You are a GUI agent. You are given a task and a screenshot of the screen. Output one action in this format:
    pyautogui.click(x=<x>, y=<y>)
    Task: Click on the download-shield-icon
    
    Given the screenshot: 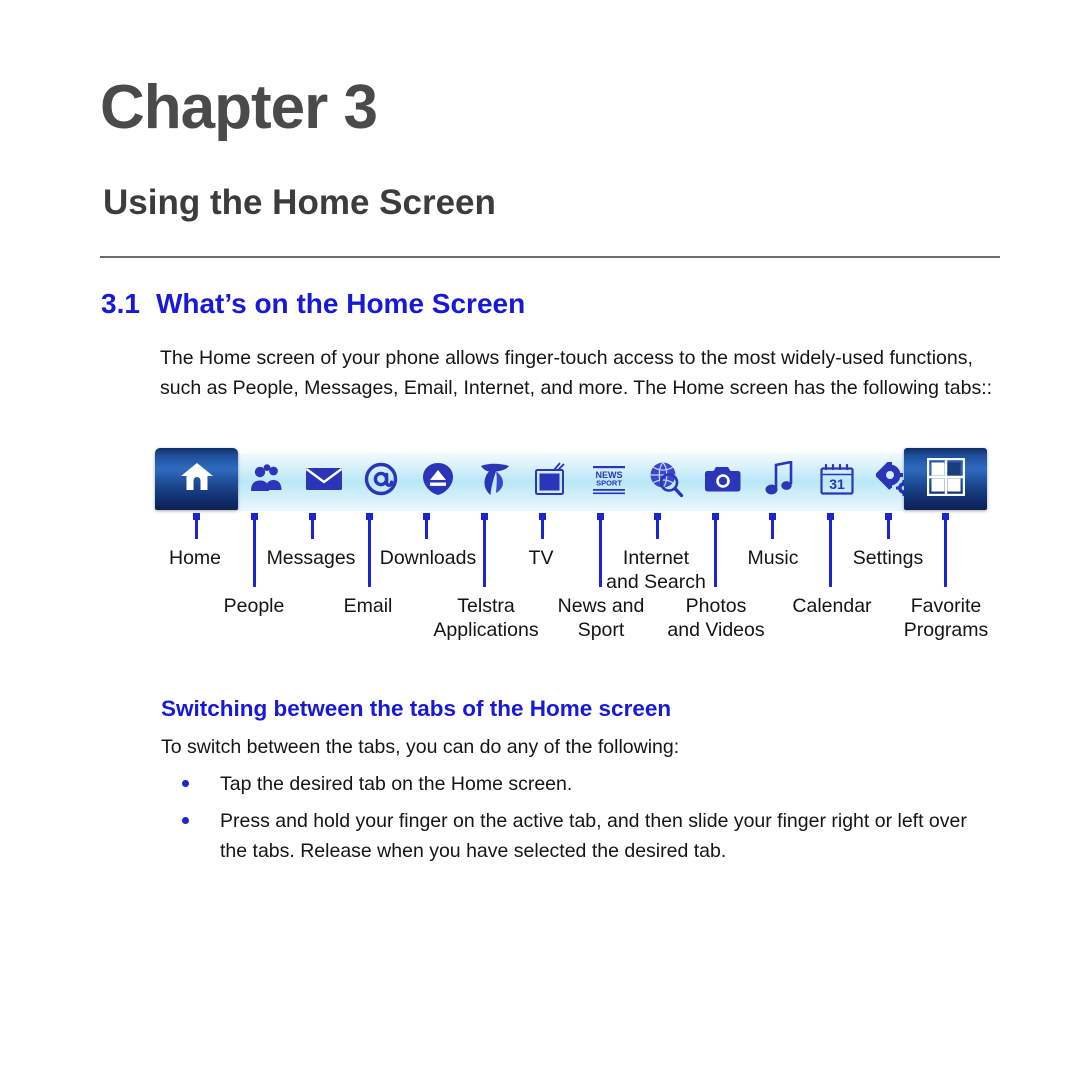 What is the action you would take?
    pyautogui.click(x=438, y=479)
    